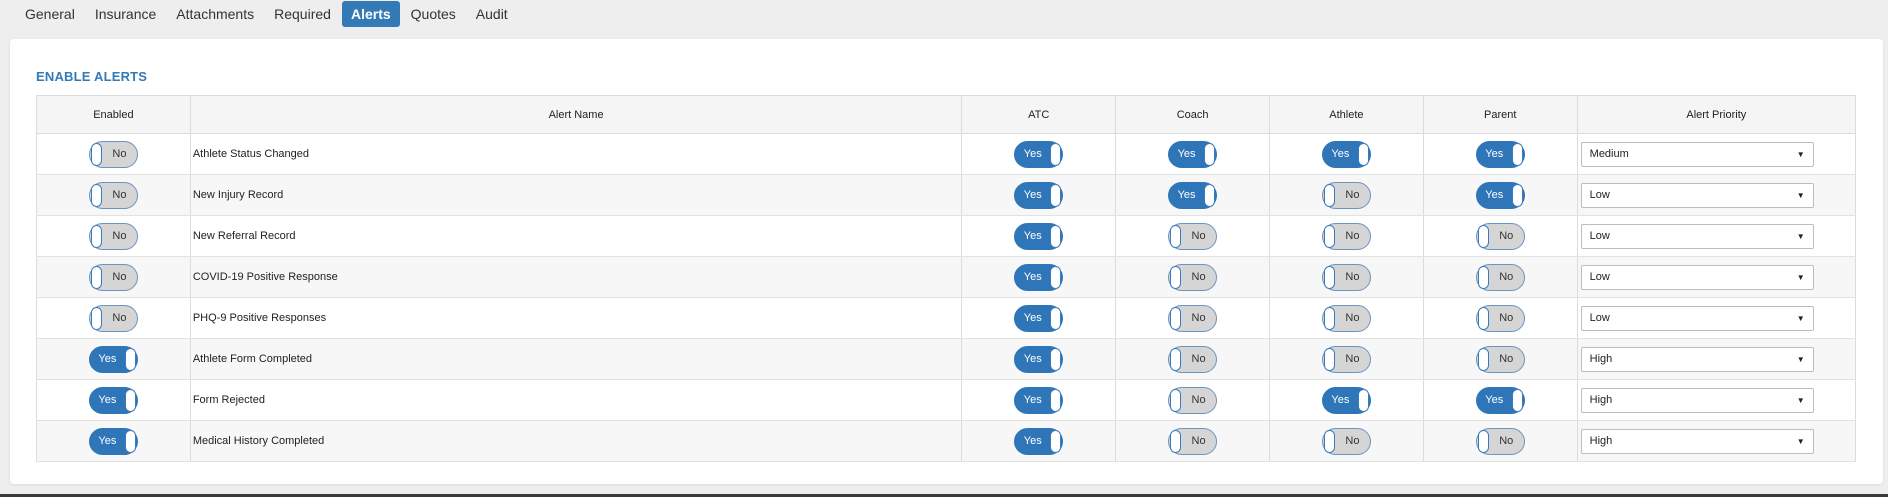  Describe the element at coordinates (113, 114) in the screenshot. I see `col-header-enabled: Enabled` at that location.